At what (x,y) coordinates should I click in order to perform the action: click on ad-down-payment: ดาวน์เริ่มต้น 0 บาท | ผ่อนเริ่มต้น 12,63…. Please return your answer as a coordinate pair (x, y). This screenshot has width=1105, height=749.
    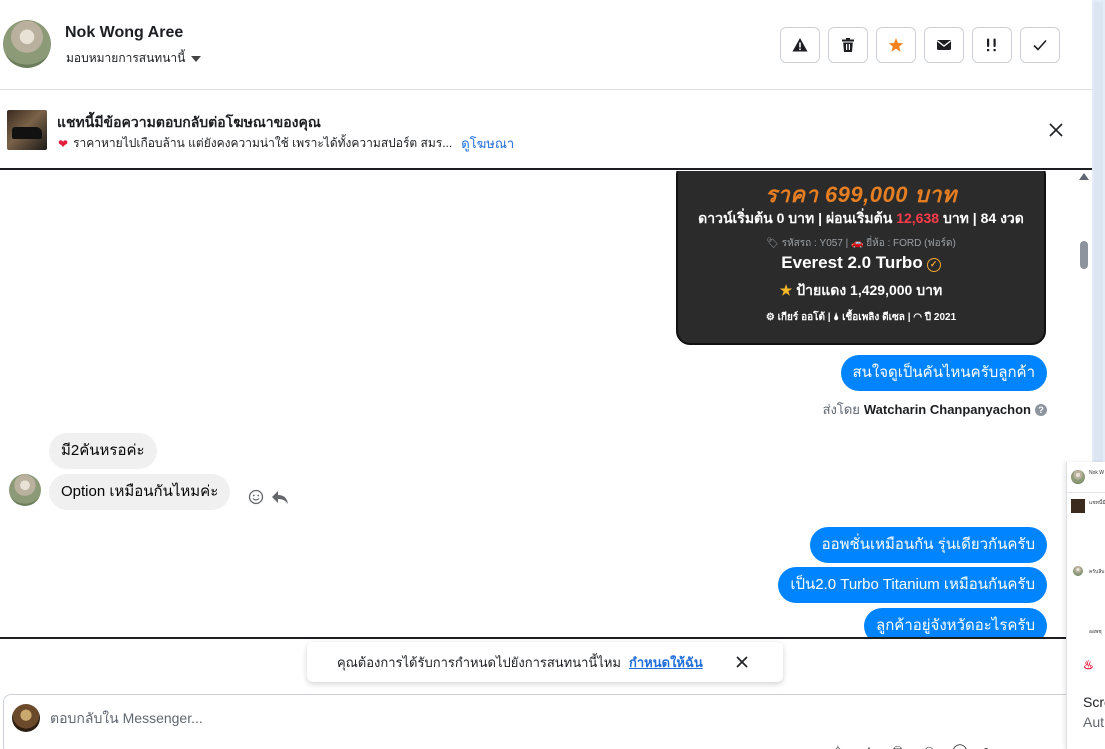
    Looking at the image, I should click on (861, 219).